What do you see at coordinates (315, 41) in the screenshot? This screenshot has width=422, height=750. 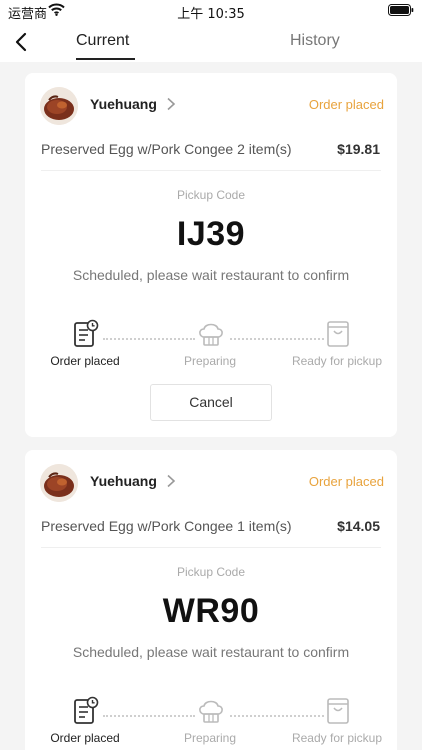 I see `tab-history: History` at bounding box center [315, 41].